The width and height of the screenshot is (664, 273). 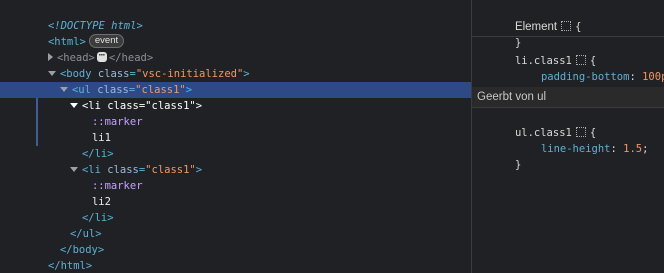 I want to click on rule-ul-class1: ul.class1{ line-height: 1.5; }, so click(x=568, y=140).